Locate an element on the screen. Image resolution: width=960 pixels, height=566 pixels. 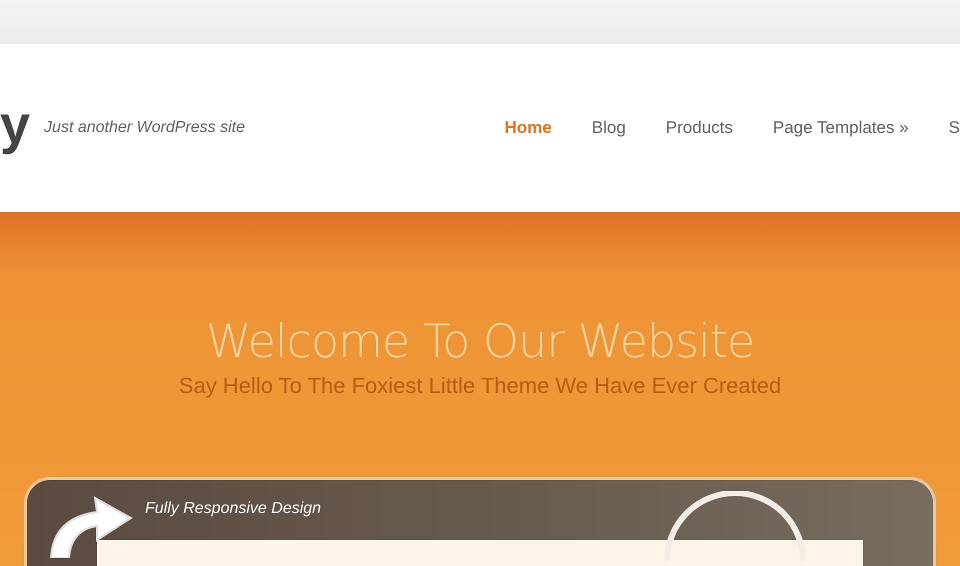
nav-link: Home is located at coordinates (528, 128).